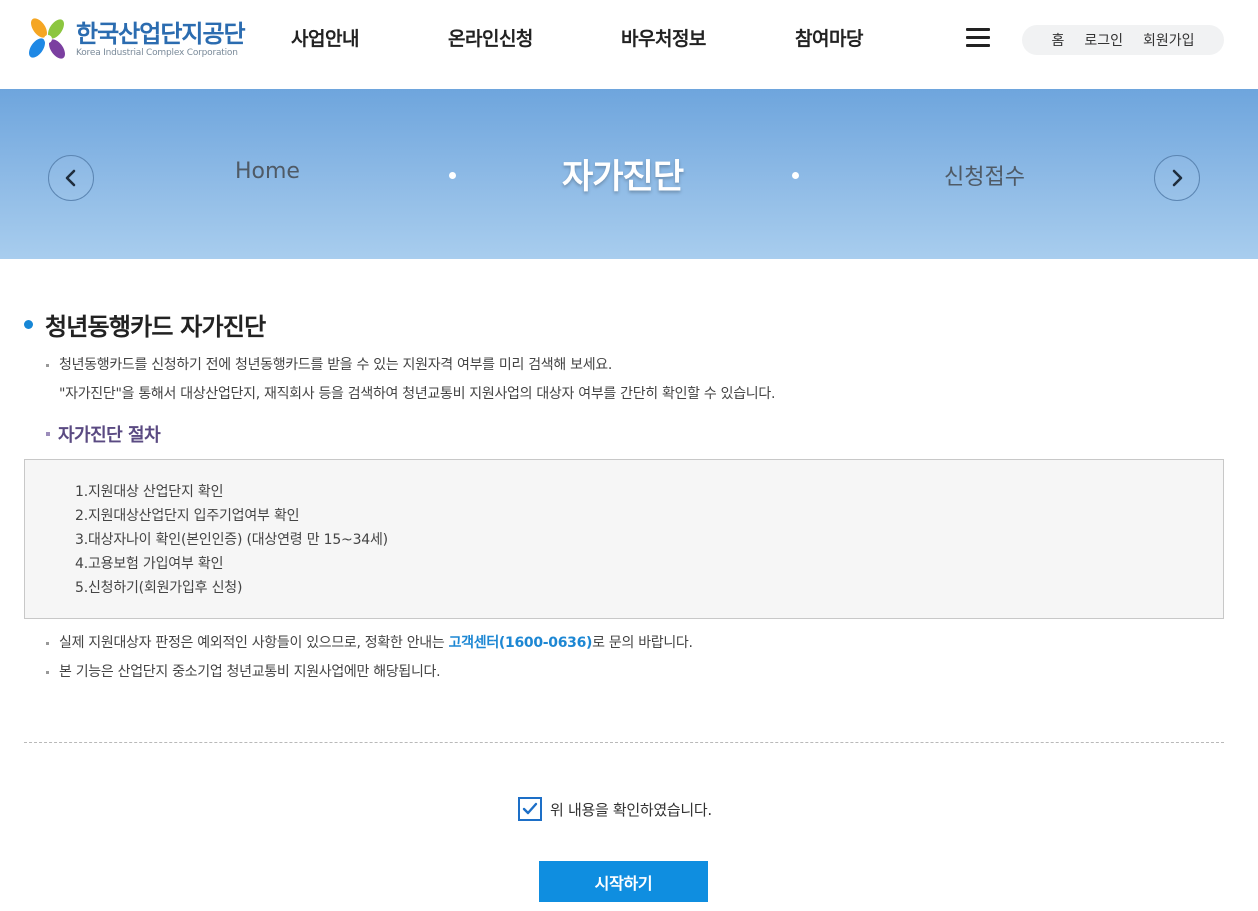 The height and width of the screenshot is (911, 1258). What do you see at coordinates (161, 34) in the screenshot?
I see `logo-title: 한국산업단지공단` at bounding box center [161, 34].